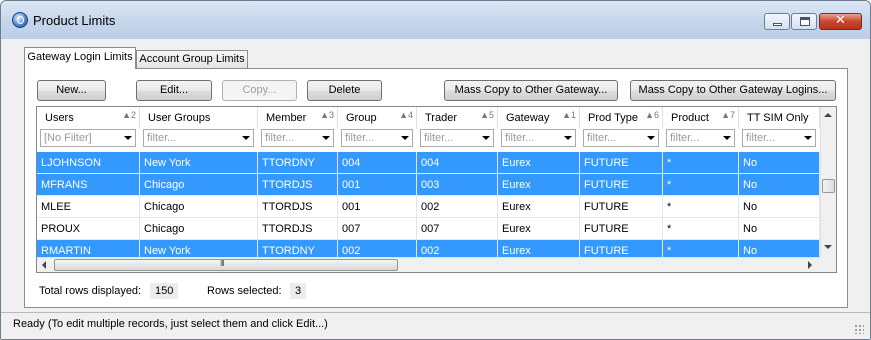  Describe the element at coordinates (406, 115) in the screenshot. I see `sort-arrow-icon: ▲4` at that location.